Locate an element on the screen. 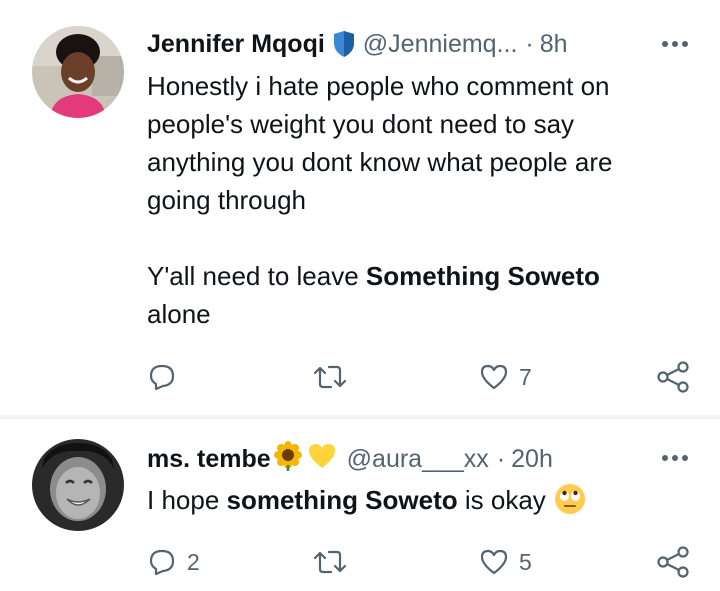 This screenshot has height=591, width=720. tweet-time: 8h is located at coordinates (554, 44).